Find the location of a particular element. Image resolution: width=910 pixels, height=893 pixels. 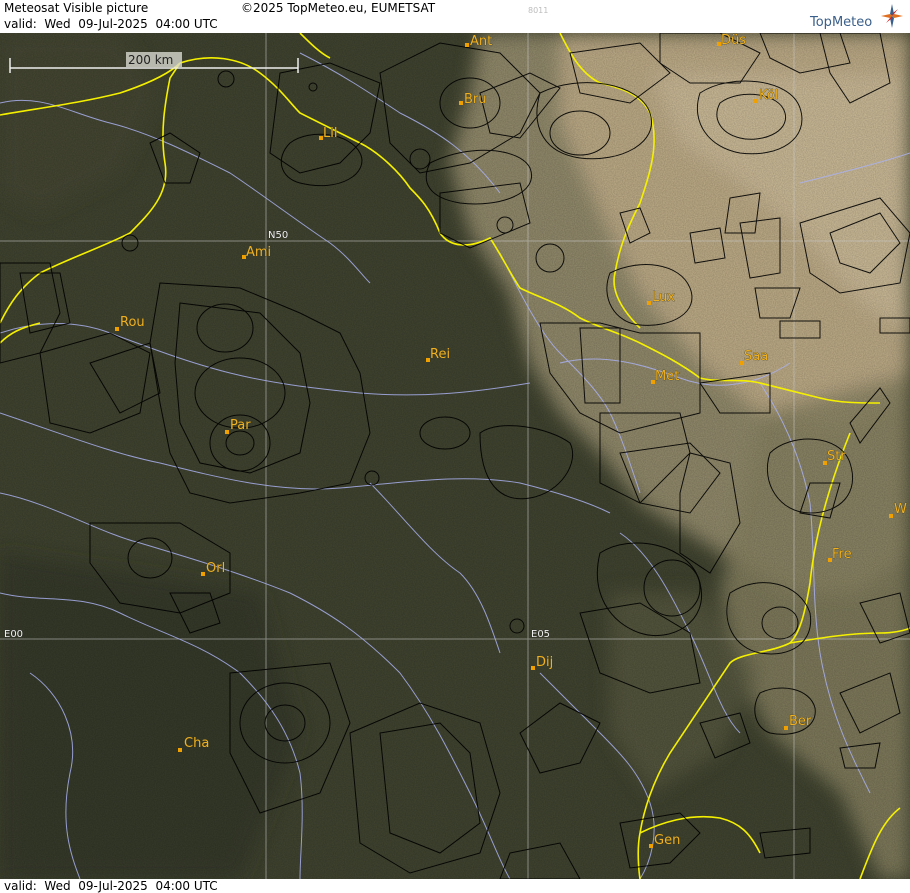

valid-time: valid: Wed 09-Jul-2025 04:00 UTC is located at coordinates (111, 24).